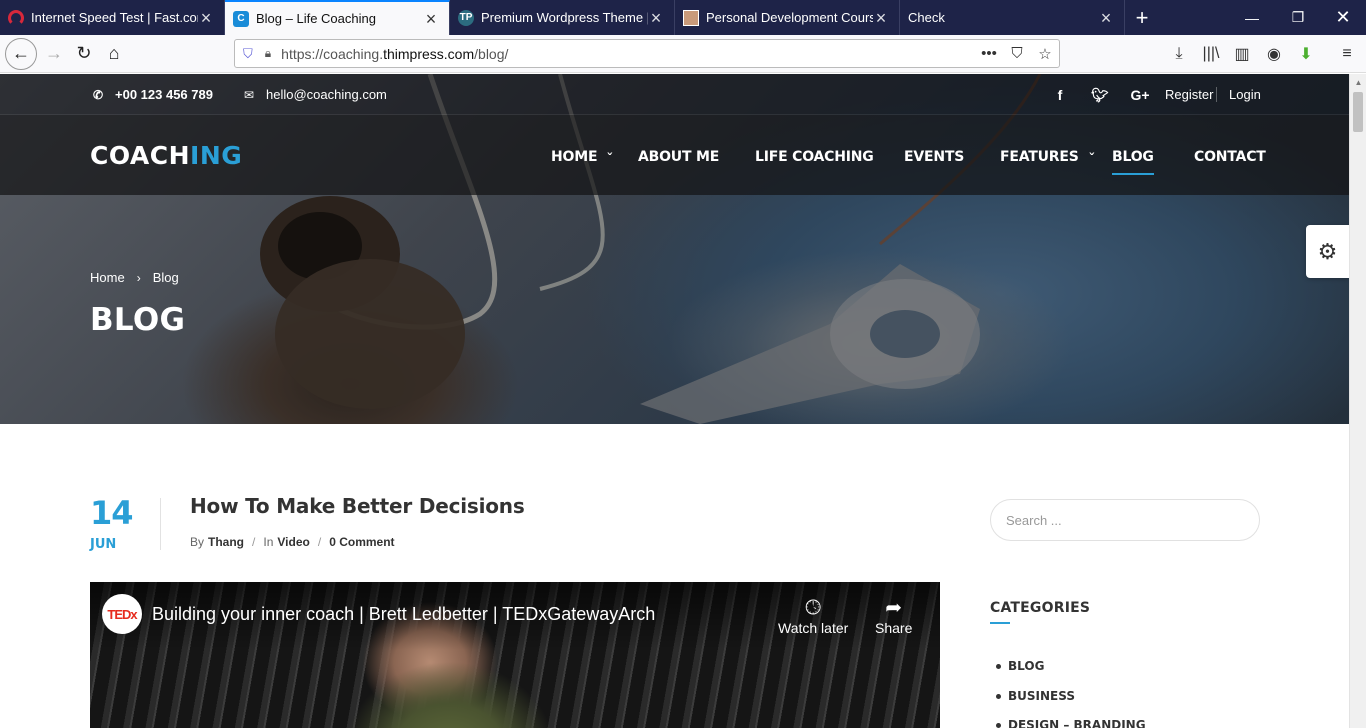  What do you see at coordinates (1358, 82) in the screenshot?
I see `scroll-up-arrow-icon: ▲` at bounding box center [1358, 82].